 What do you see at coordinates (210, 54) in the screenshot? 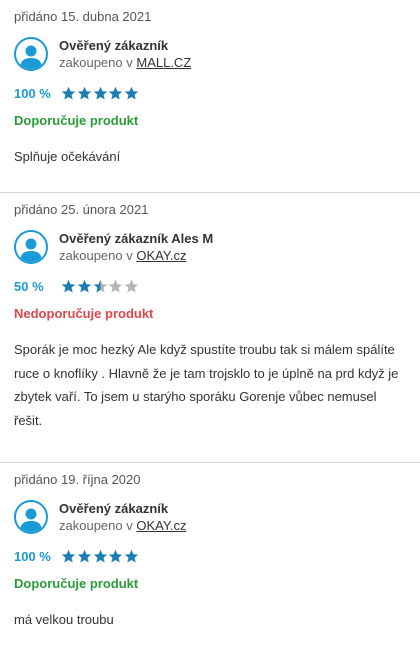
I see `review-author-row: Ověřený zákazník zakoupeno v MALL.CZ` at bounding box center [210, 54].